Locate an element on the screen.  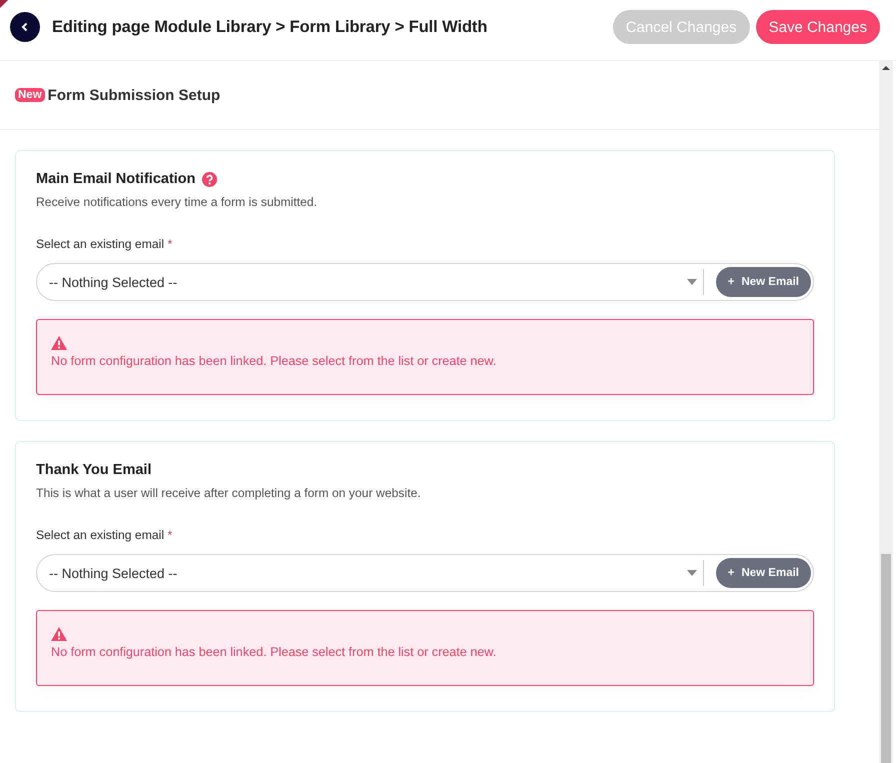
card-title: Thank You Email is located at coordinates (94, 470).